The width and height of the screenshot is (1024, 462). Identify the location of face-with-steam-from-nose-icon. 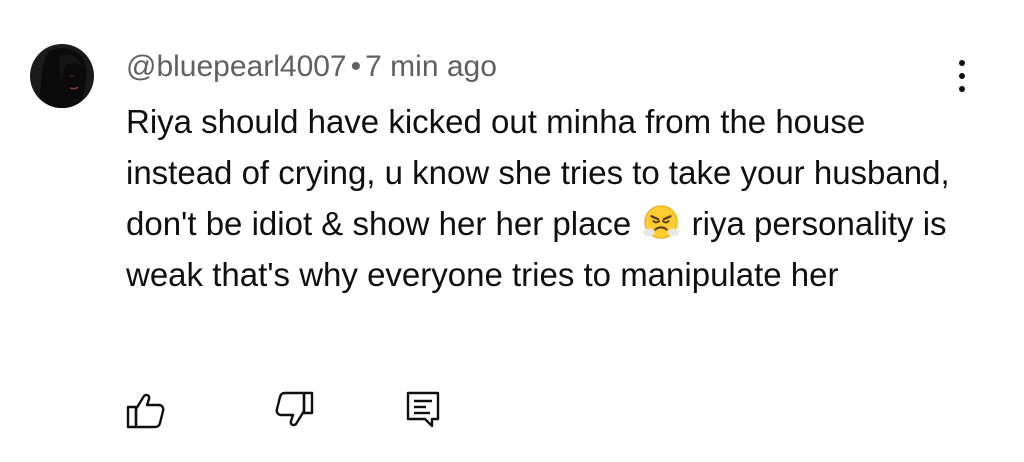
(661, 222).